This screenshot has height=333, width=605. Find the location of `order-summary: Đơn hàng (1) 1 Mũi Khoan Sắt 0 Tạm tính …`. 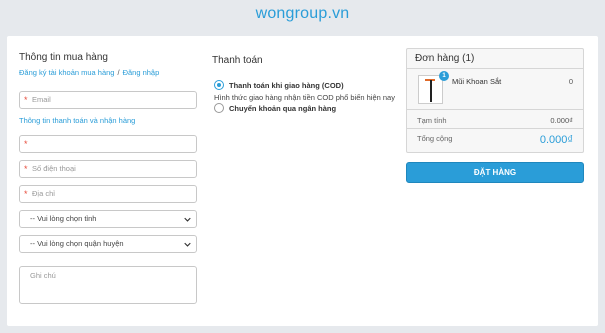

order-summary: Đơn hàng (1) 1 Mũi Khoan Sắt 0 Tạm tính … is located at coordinates (495, 100).